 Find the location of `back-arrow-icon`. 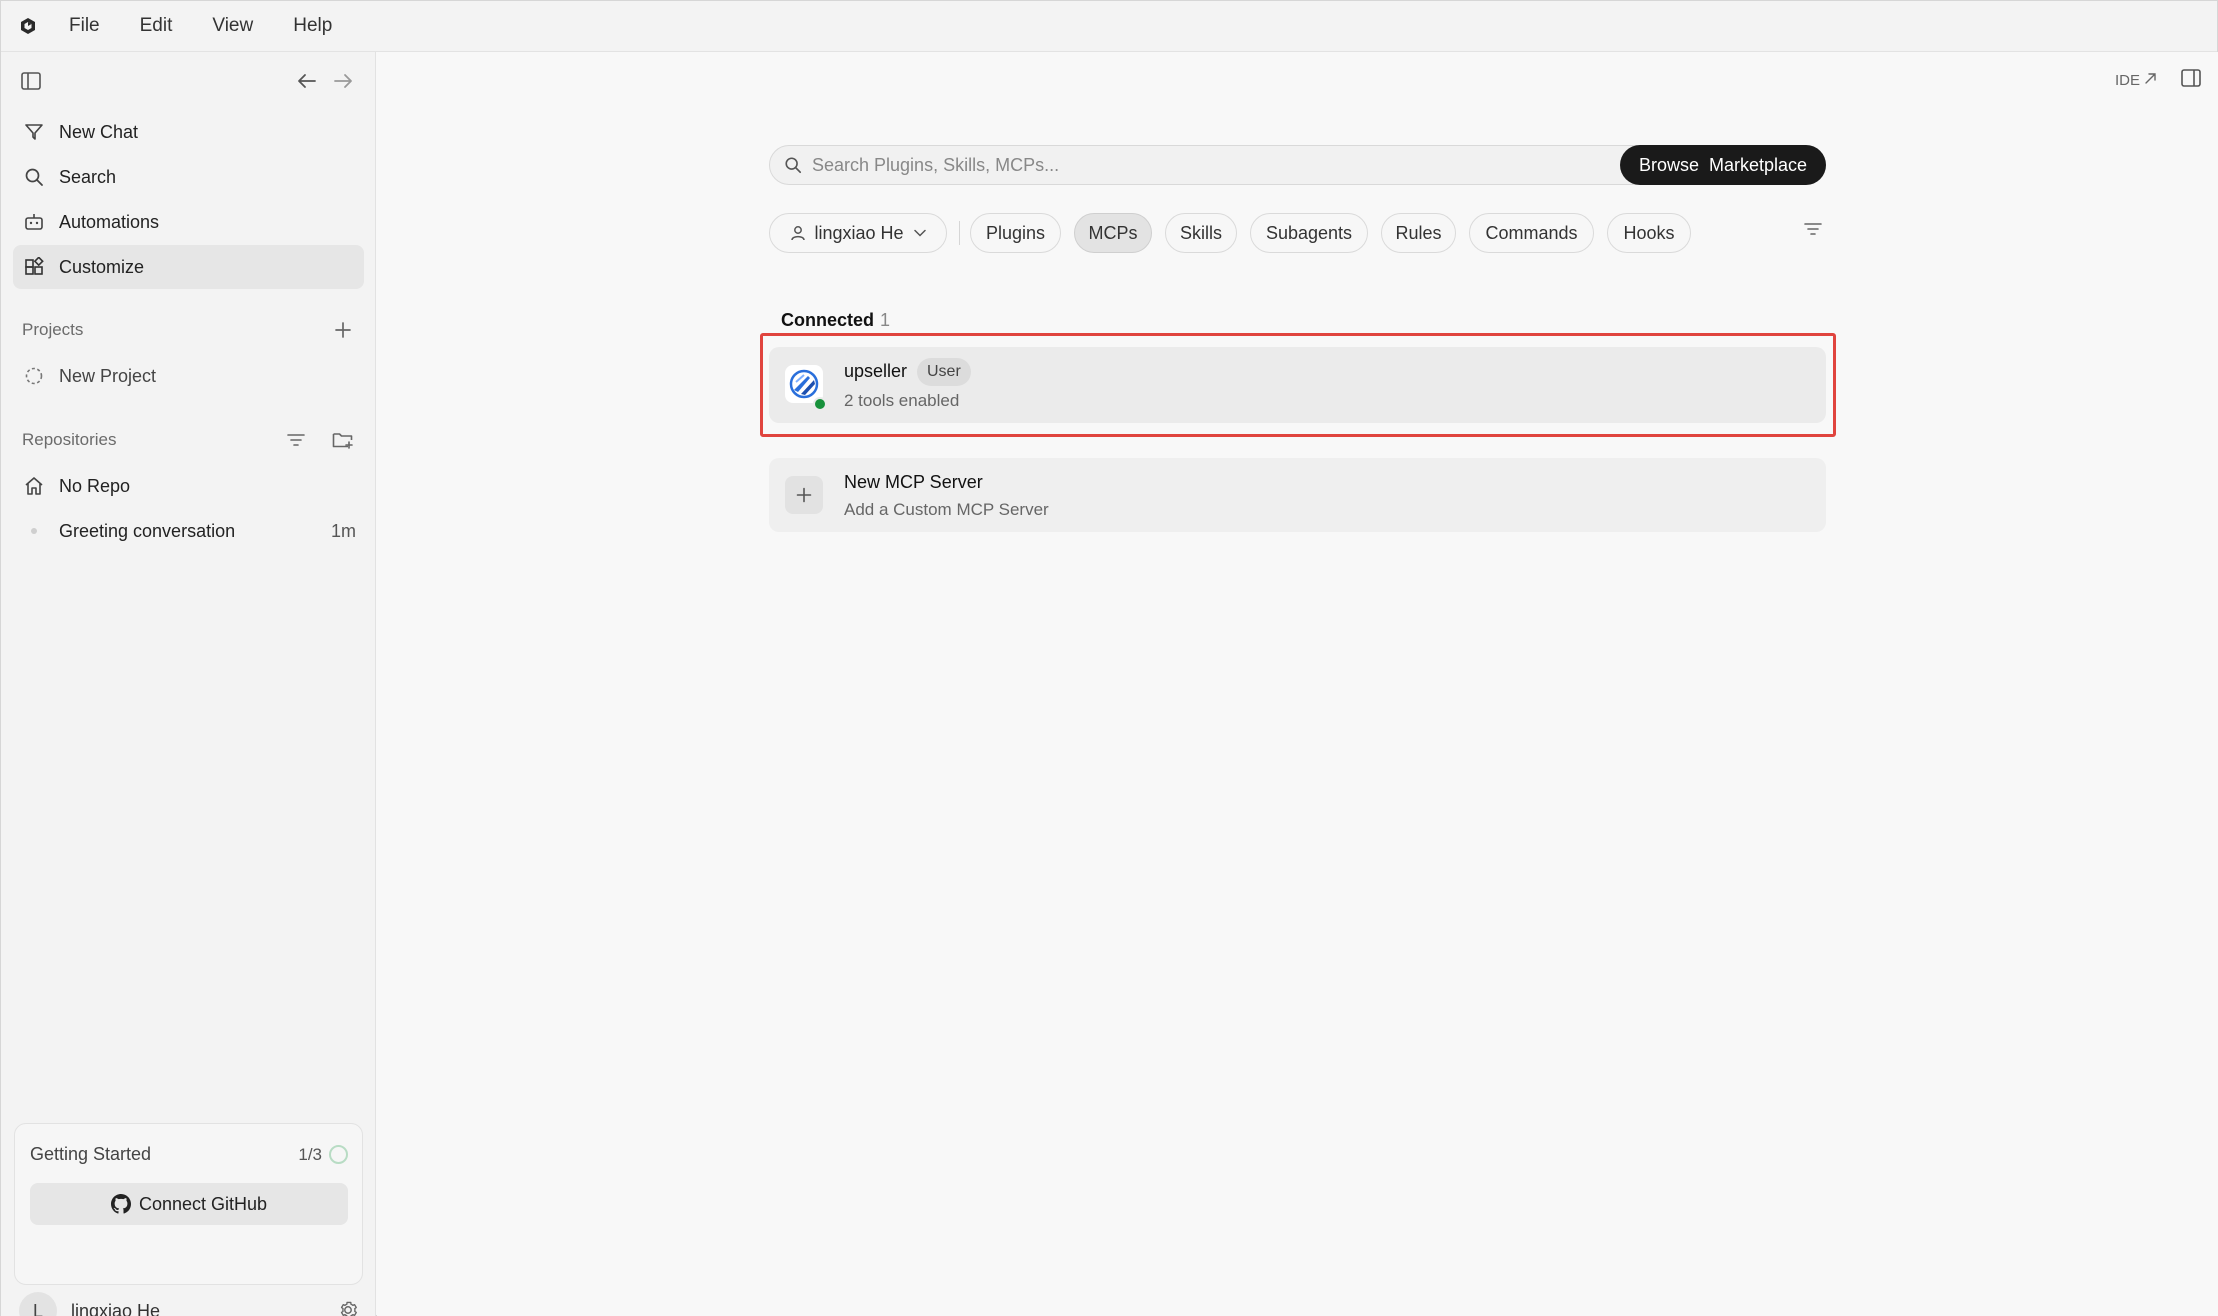

back-arrow-icon is located at coordinates (307, 81).